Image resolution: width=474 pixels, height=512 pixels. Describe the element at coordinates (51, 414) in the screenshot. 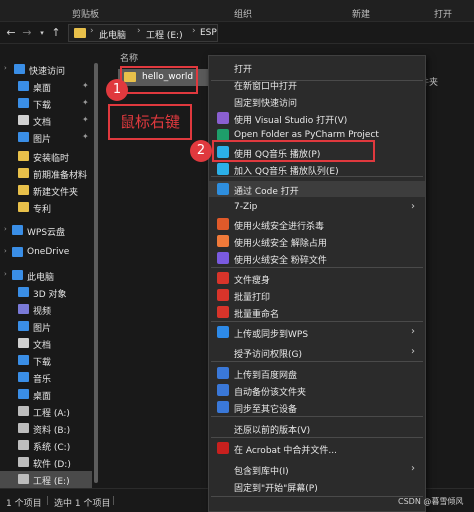

I see `sidebar-item-label: 工程 (A:)` at that location.